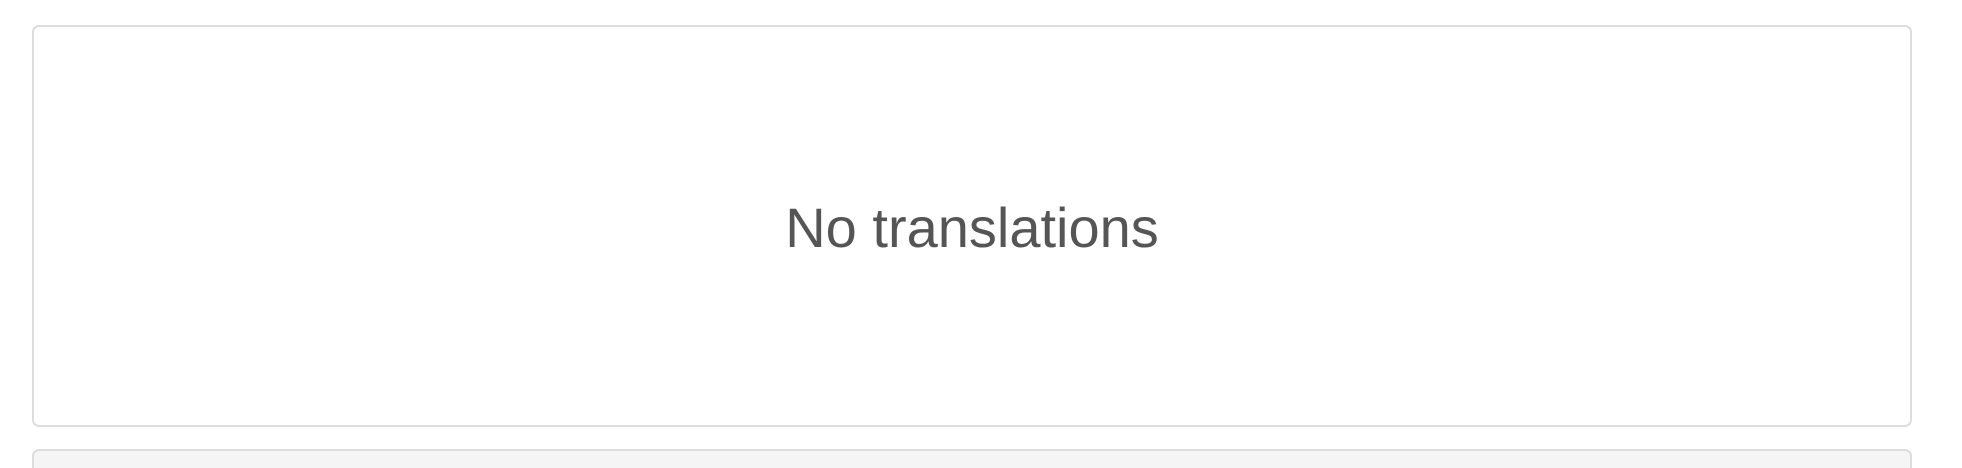 The width and height of the screenshot is (1962, 468). Describe the element at coordinates (972, 458) in the screenshot. I see `secondary-panel-header` at that location.